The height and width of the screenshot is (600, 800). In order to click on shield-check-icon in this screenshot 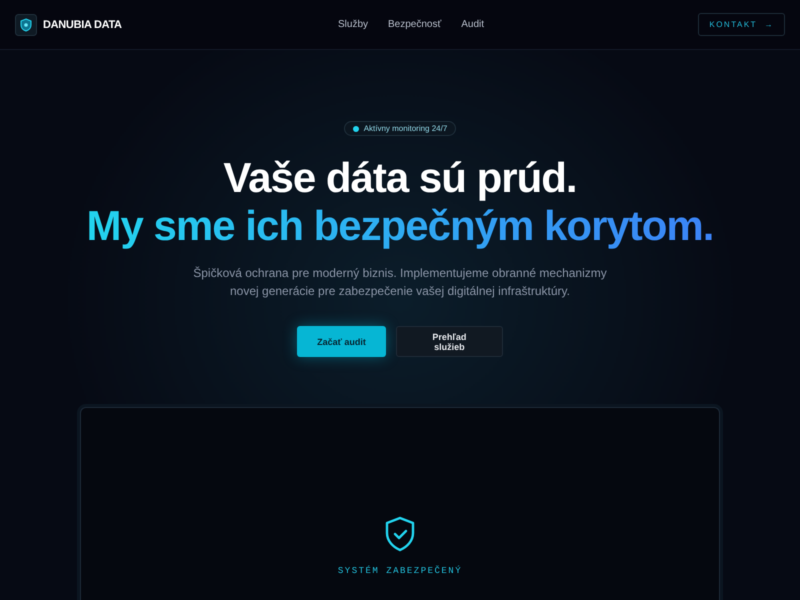, I will do `click(400, 534)`.